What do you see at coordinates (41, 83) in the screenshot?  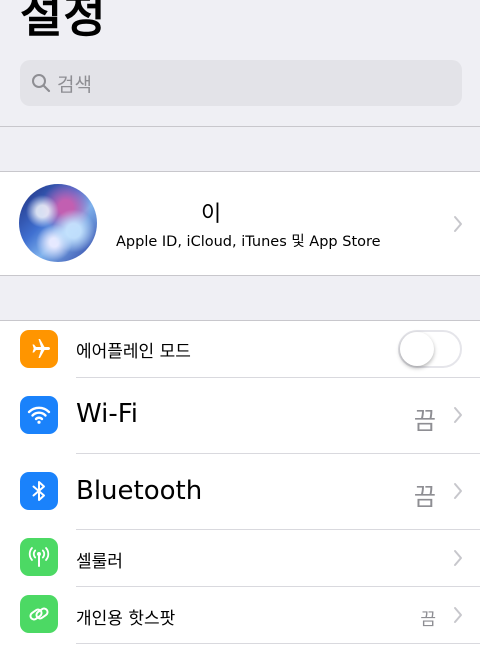 I see `search-icon` at bounding box center [41, 83].